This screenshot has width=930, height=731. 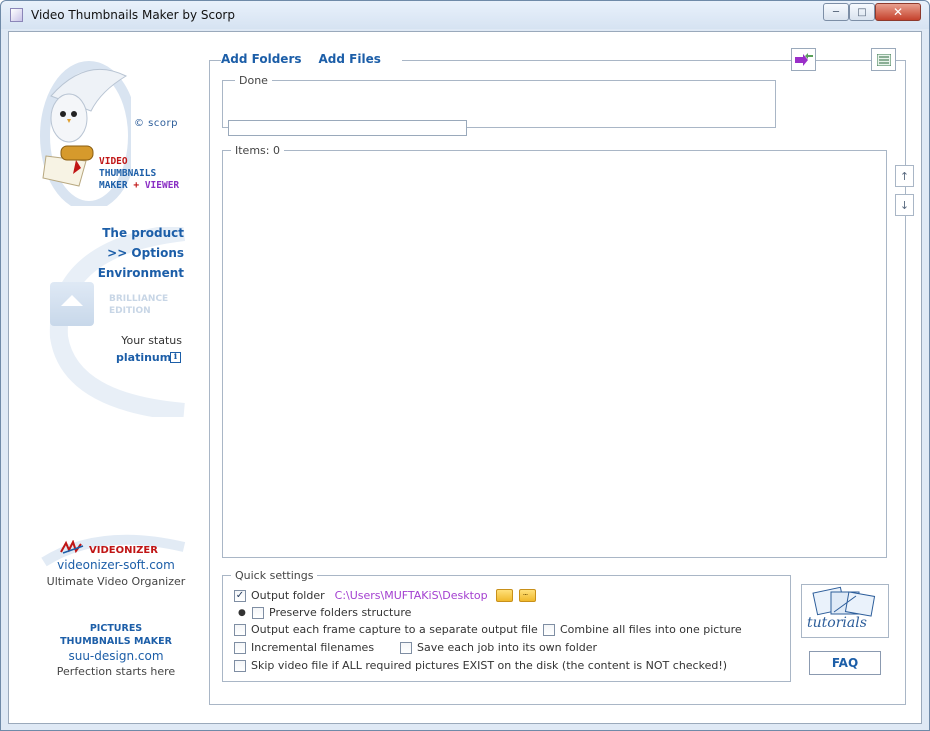 I want to click on done-label: Done, so click(x=253, y=80).